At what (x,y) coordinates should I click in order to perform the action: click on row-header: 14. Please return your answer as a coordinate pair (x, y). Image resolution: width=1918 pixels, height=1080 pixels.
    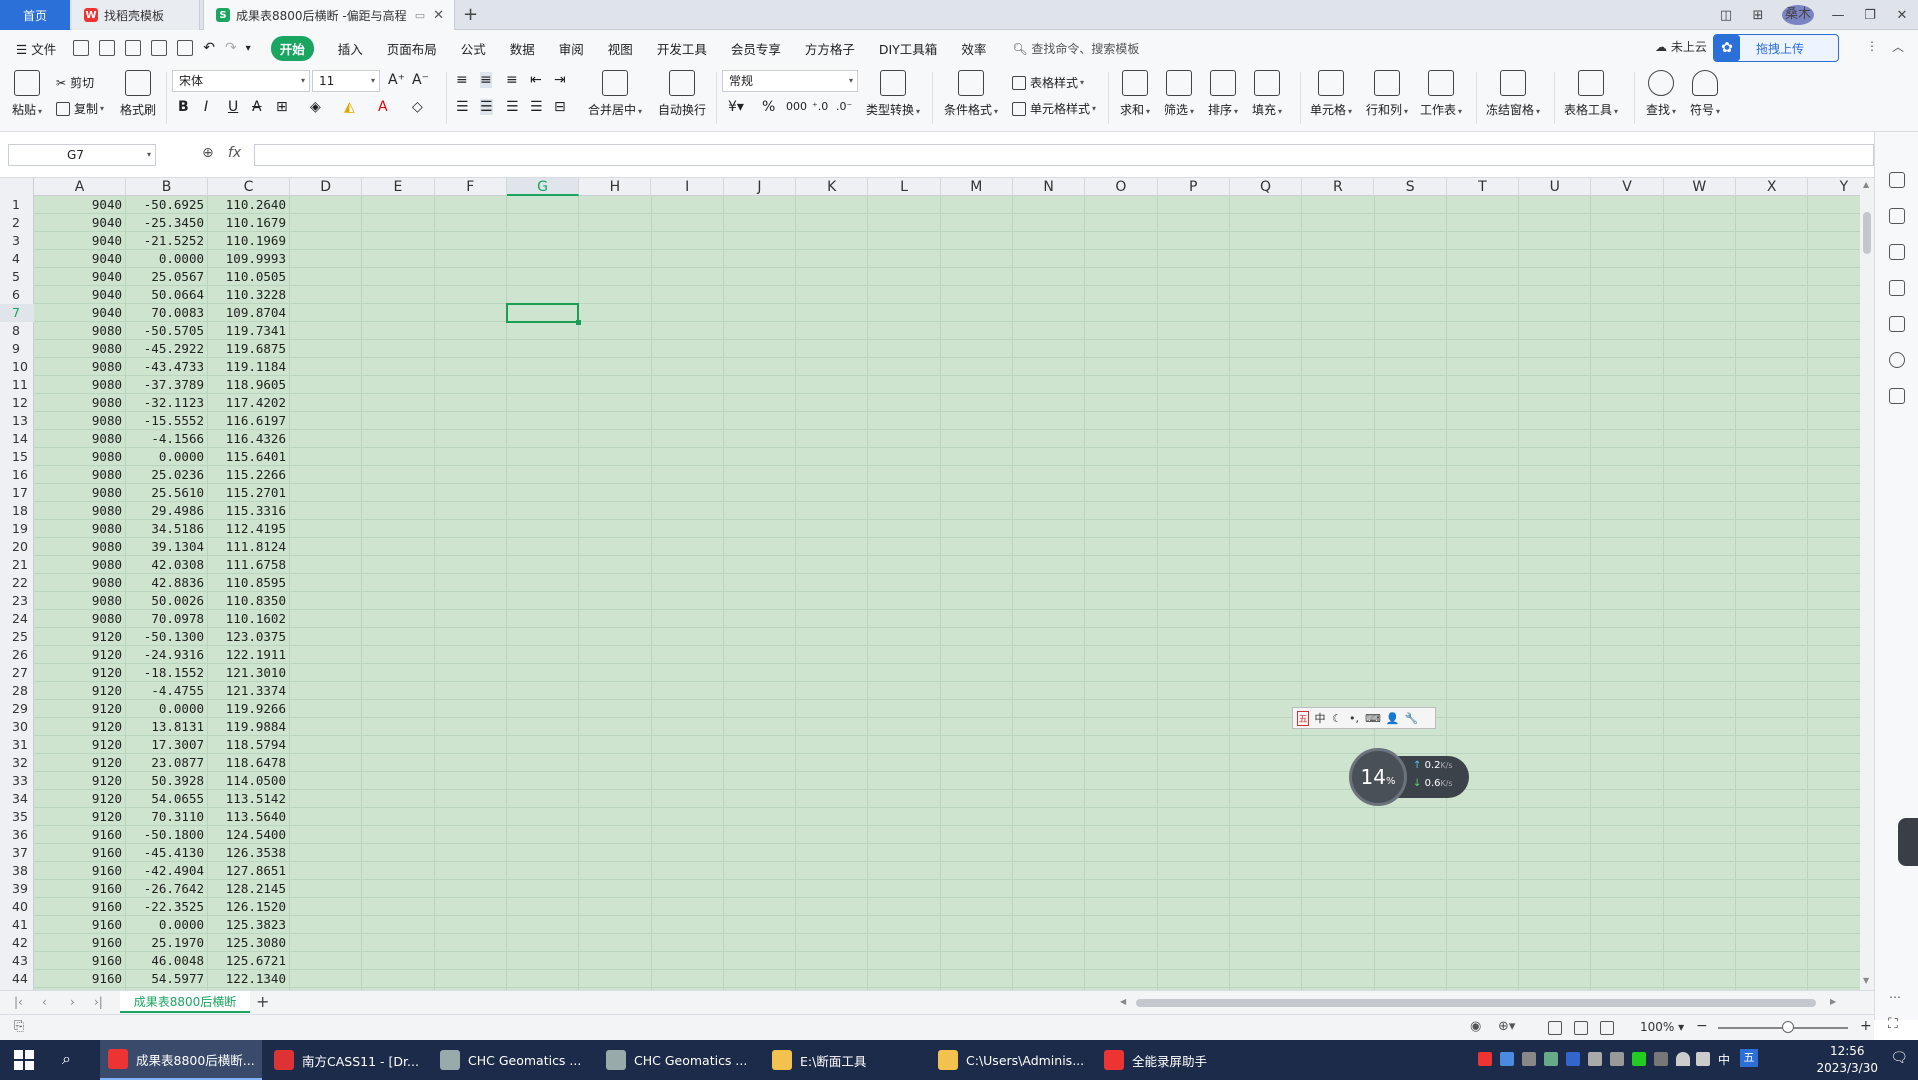
    Looking at the image, I should click on (17, 439).